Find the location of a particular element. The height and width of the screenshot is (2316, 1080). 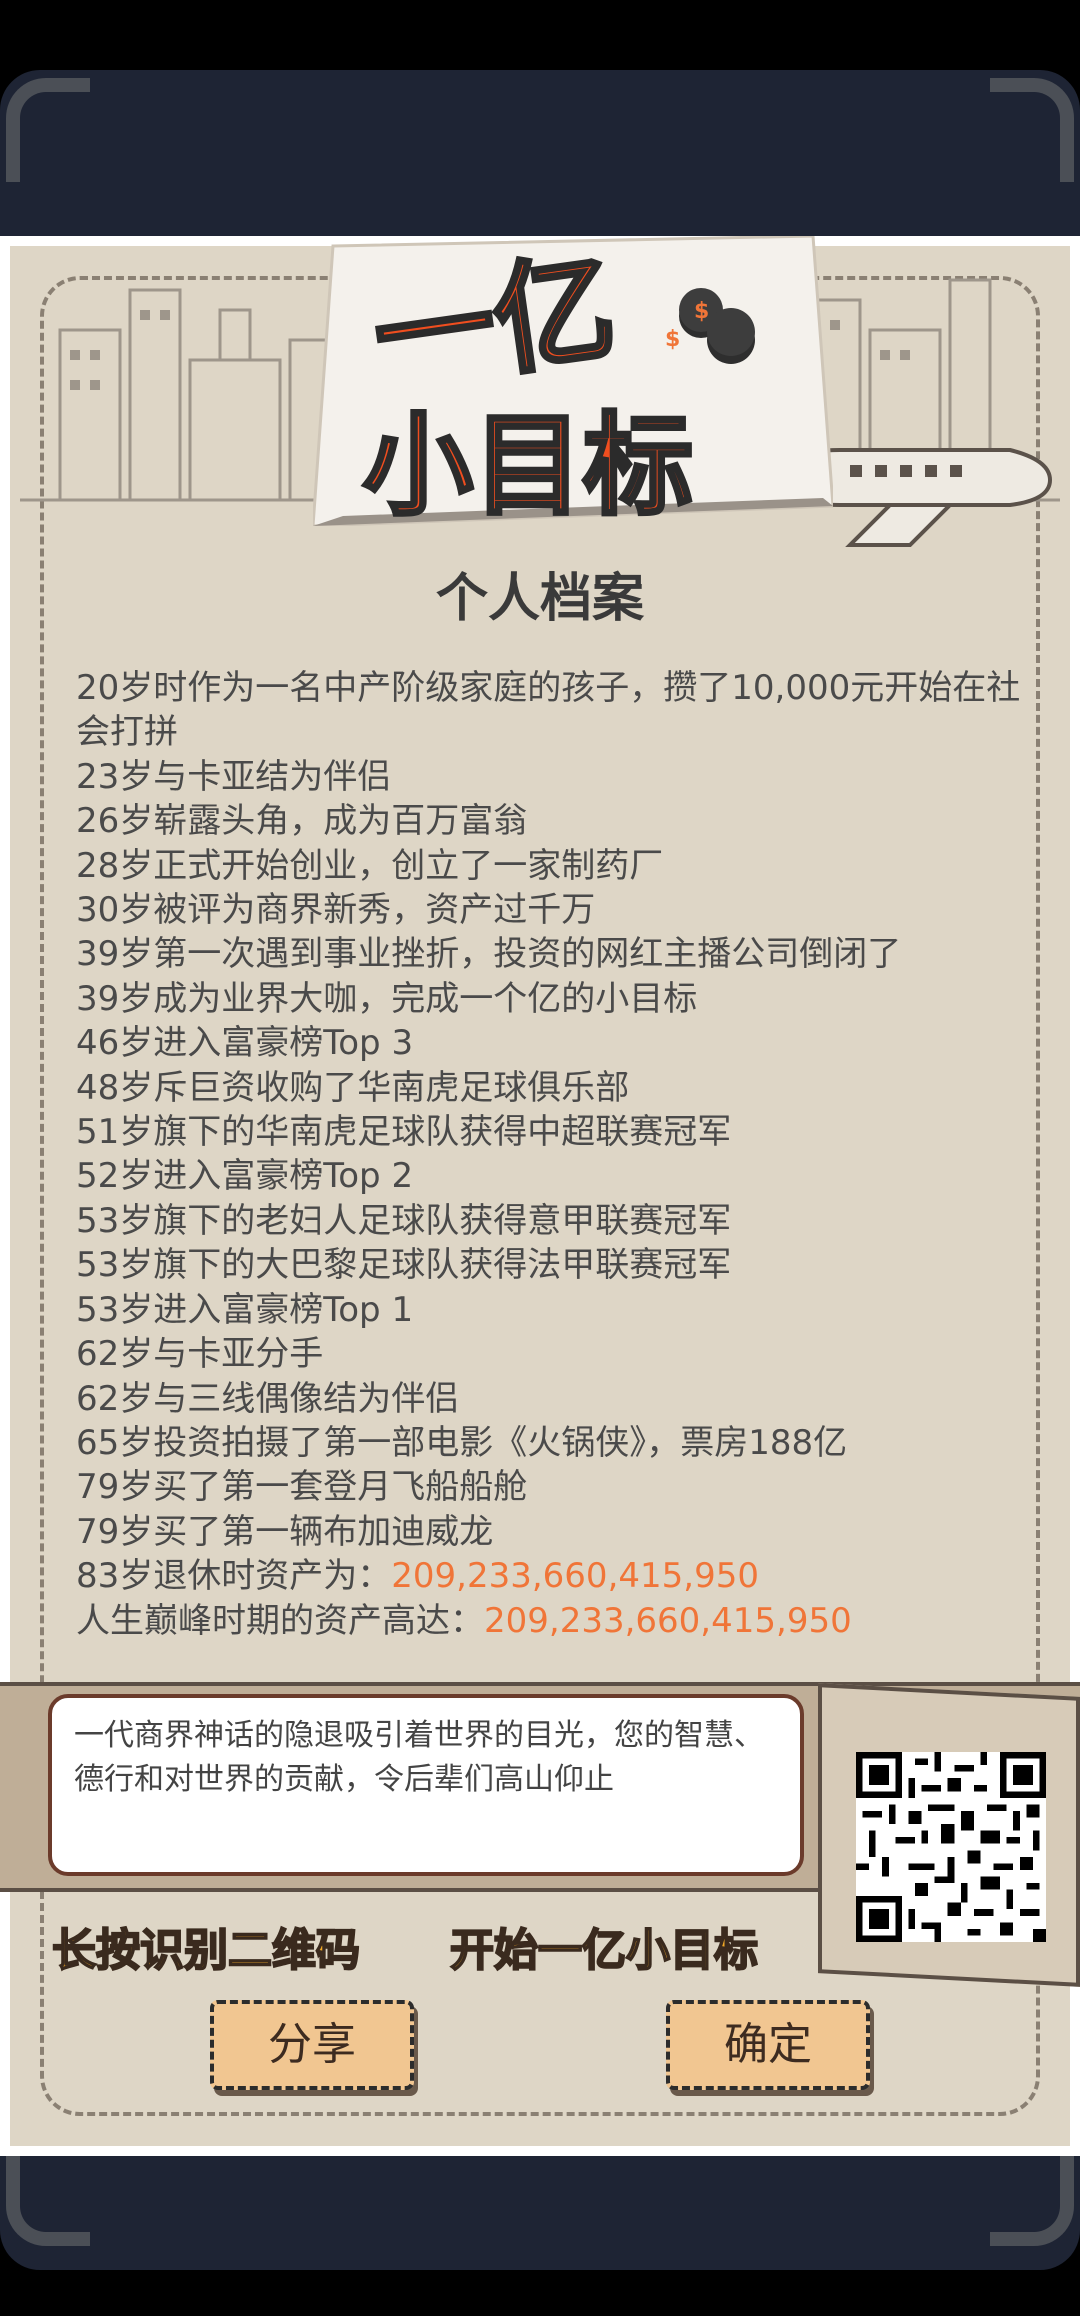

history-item: 26岁崭露头角，成为百万富翁 is located at coordinates (302, 821).